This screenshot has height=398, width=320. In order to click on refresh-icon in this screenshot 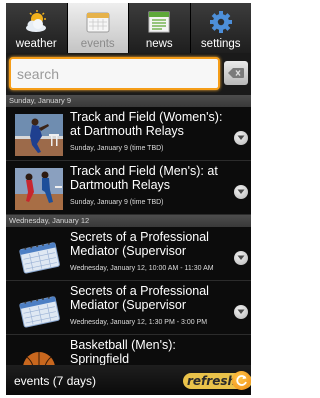, I will do `click(241, 380)`.